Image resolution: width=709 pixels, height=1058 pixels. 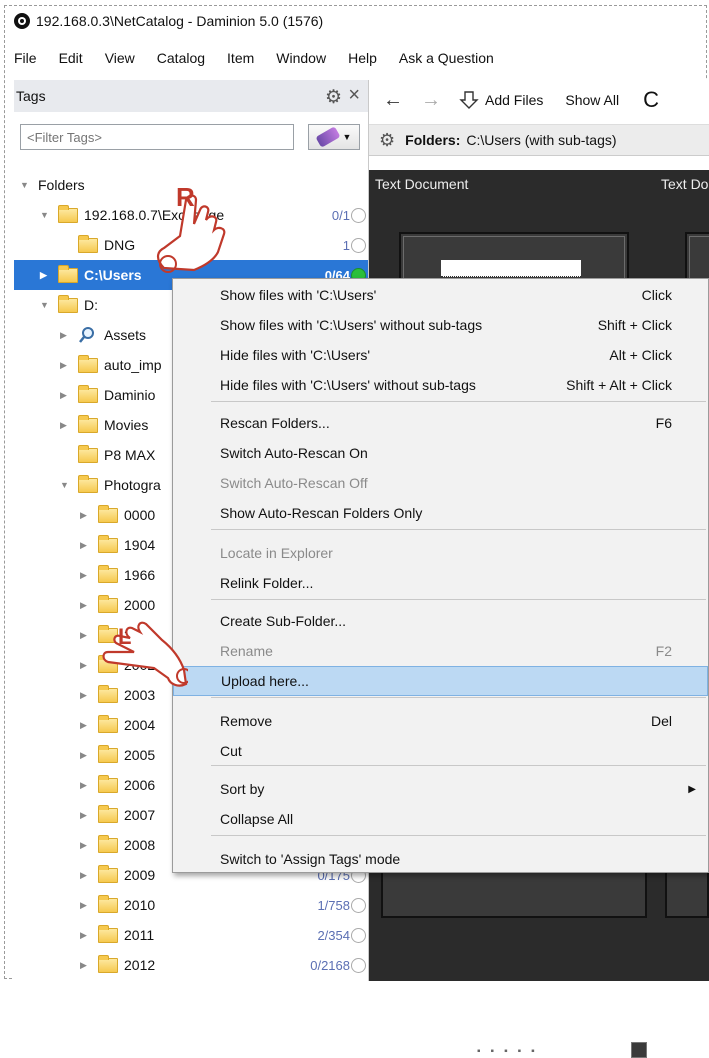 I want to click on context-menu-item: Sort by ▶, so click(x=440, y=789).